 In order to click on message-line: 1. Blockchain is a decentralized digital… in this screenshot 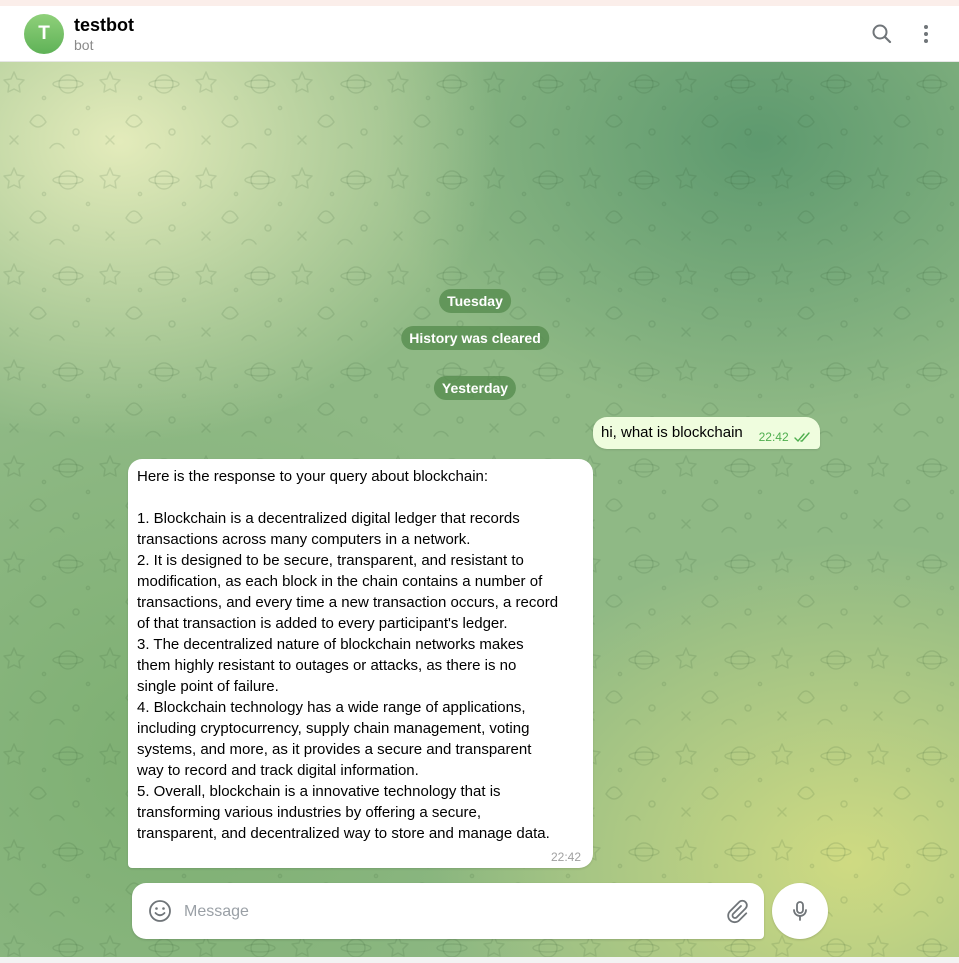, I will do `click(328, 518)`.